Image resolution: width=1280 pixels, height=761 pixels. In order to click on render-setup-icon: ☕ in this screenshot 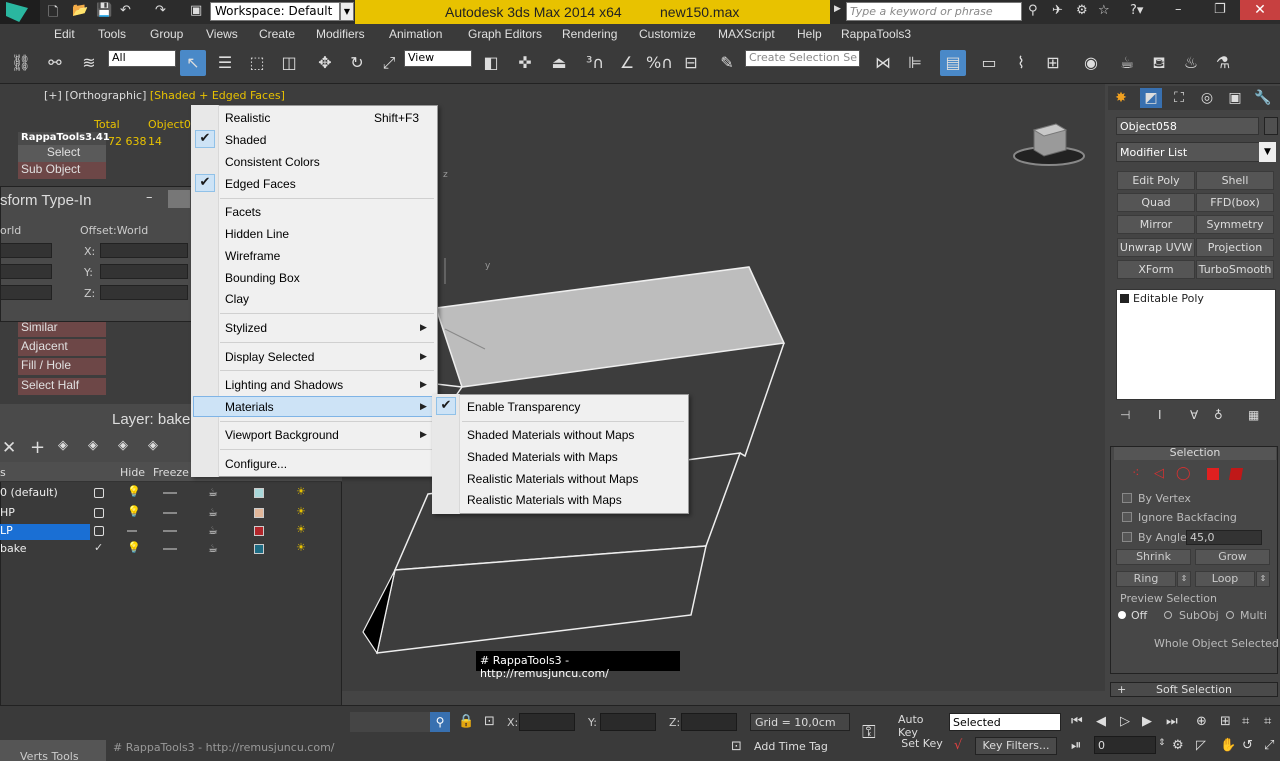, I will do `click(1127, 63)`.